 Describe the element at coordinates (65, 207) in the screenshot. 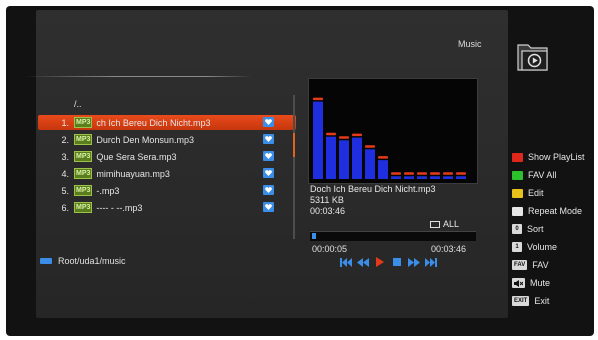

I see `file-index: 6.` at that location.